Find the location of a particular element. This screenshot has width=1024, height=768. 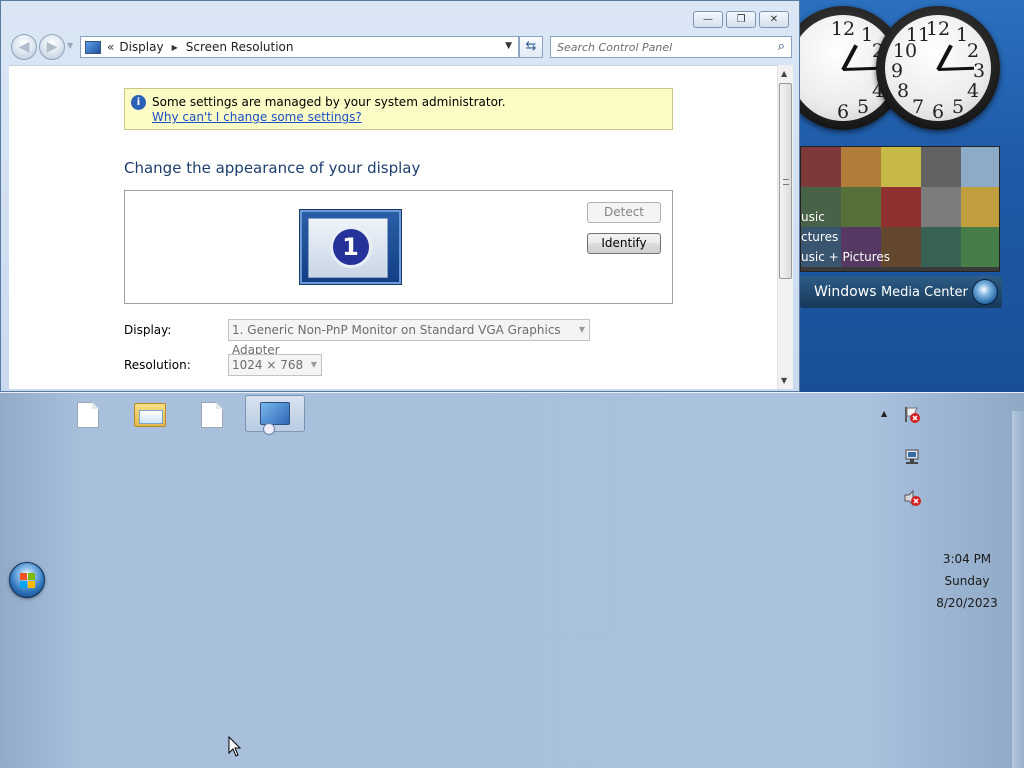

clock-gadget: 12 1 2 3 4 5 6 7 8 9 10 11 is located at coordinates (938, 68).